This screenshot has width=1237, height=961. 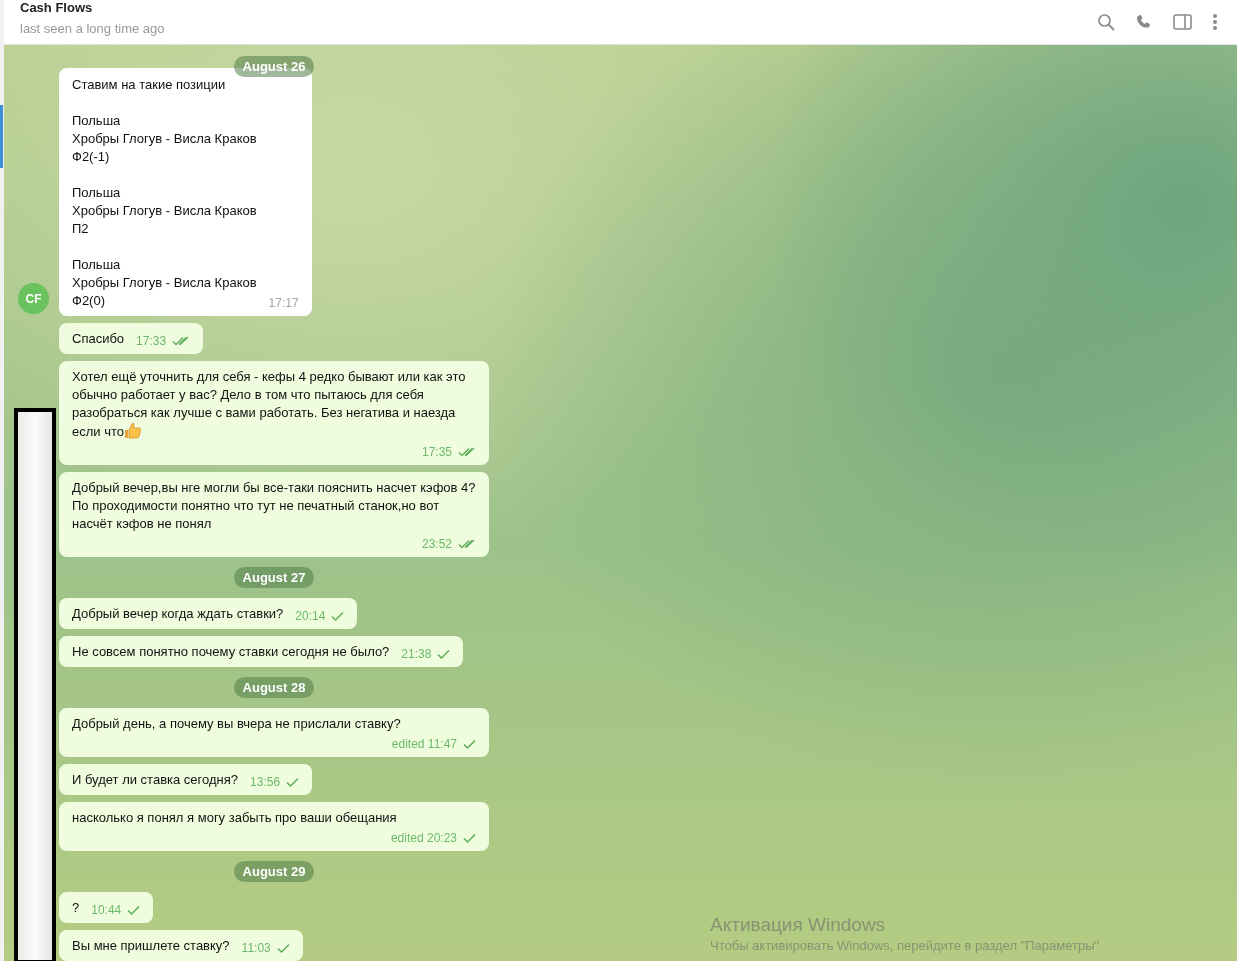 What do you see at coordinates (436, 544) in the screenshot?
I see `message-time: 23:52` at bounding box center [436, 544].